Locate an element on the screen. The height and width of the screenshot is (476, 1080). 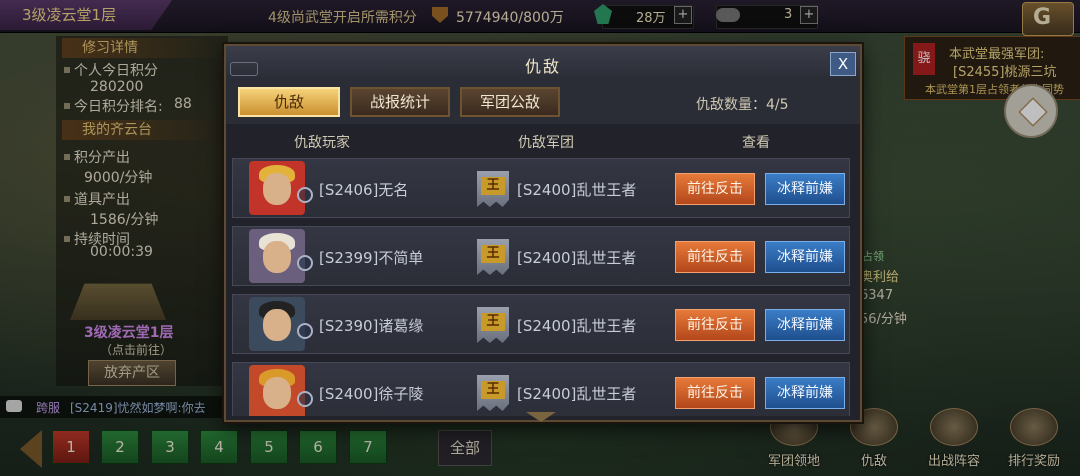
dialog-header: 仇敌 X is located at coordinates (543, 63).